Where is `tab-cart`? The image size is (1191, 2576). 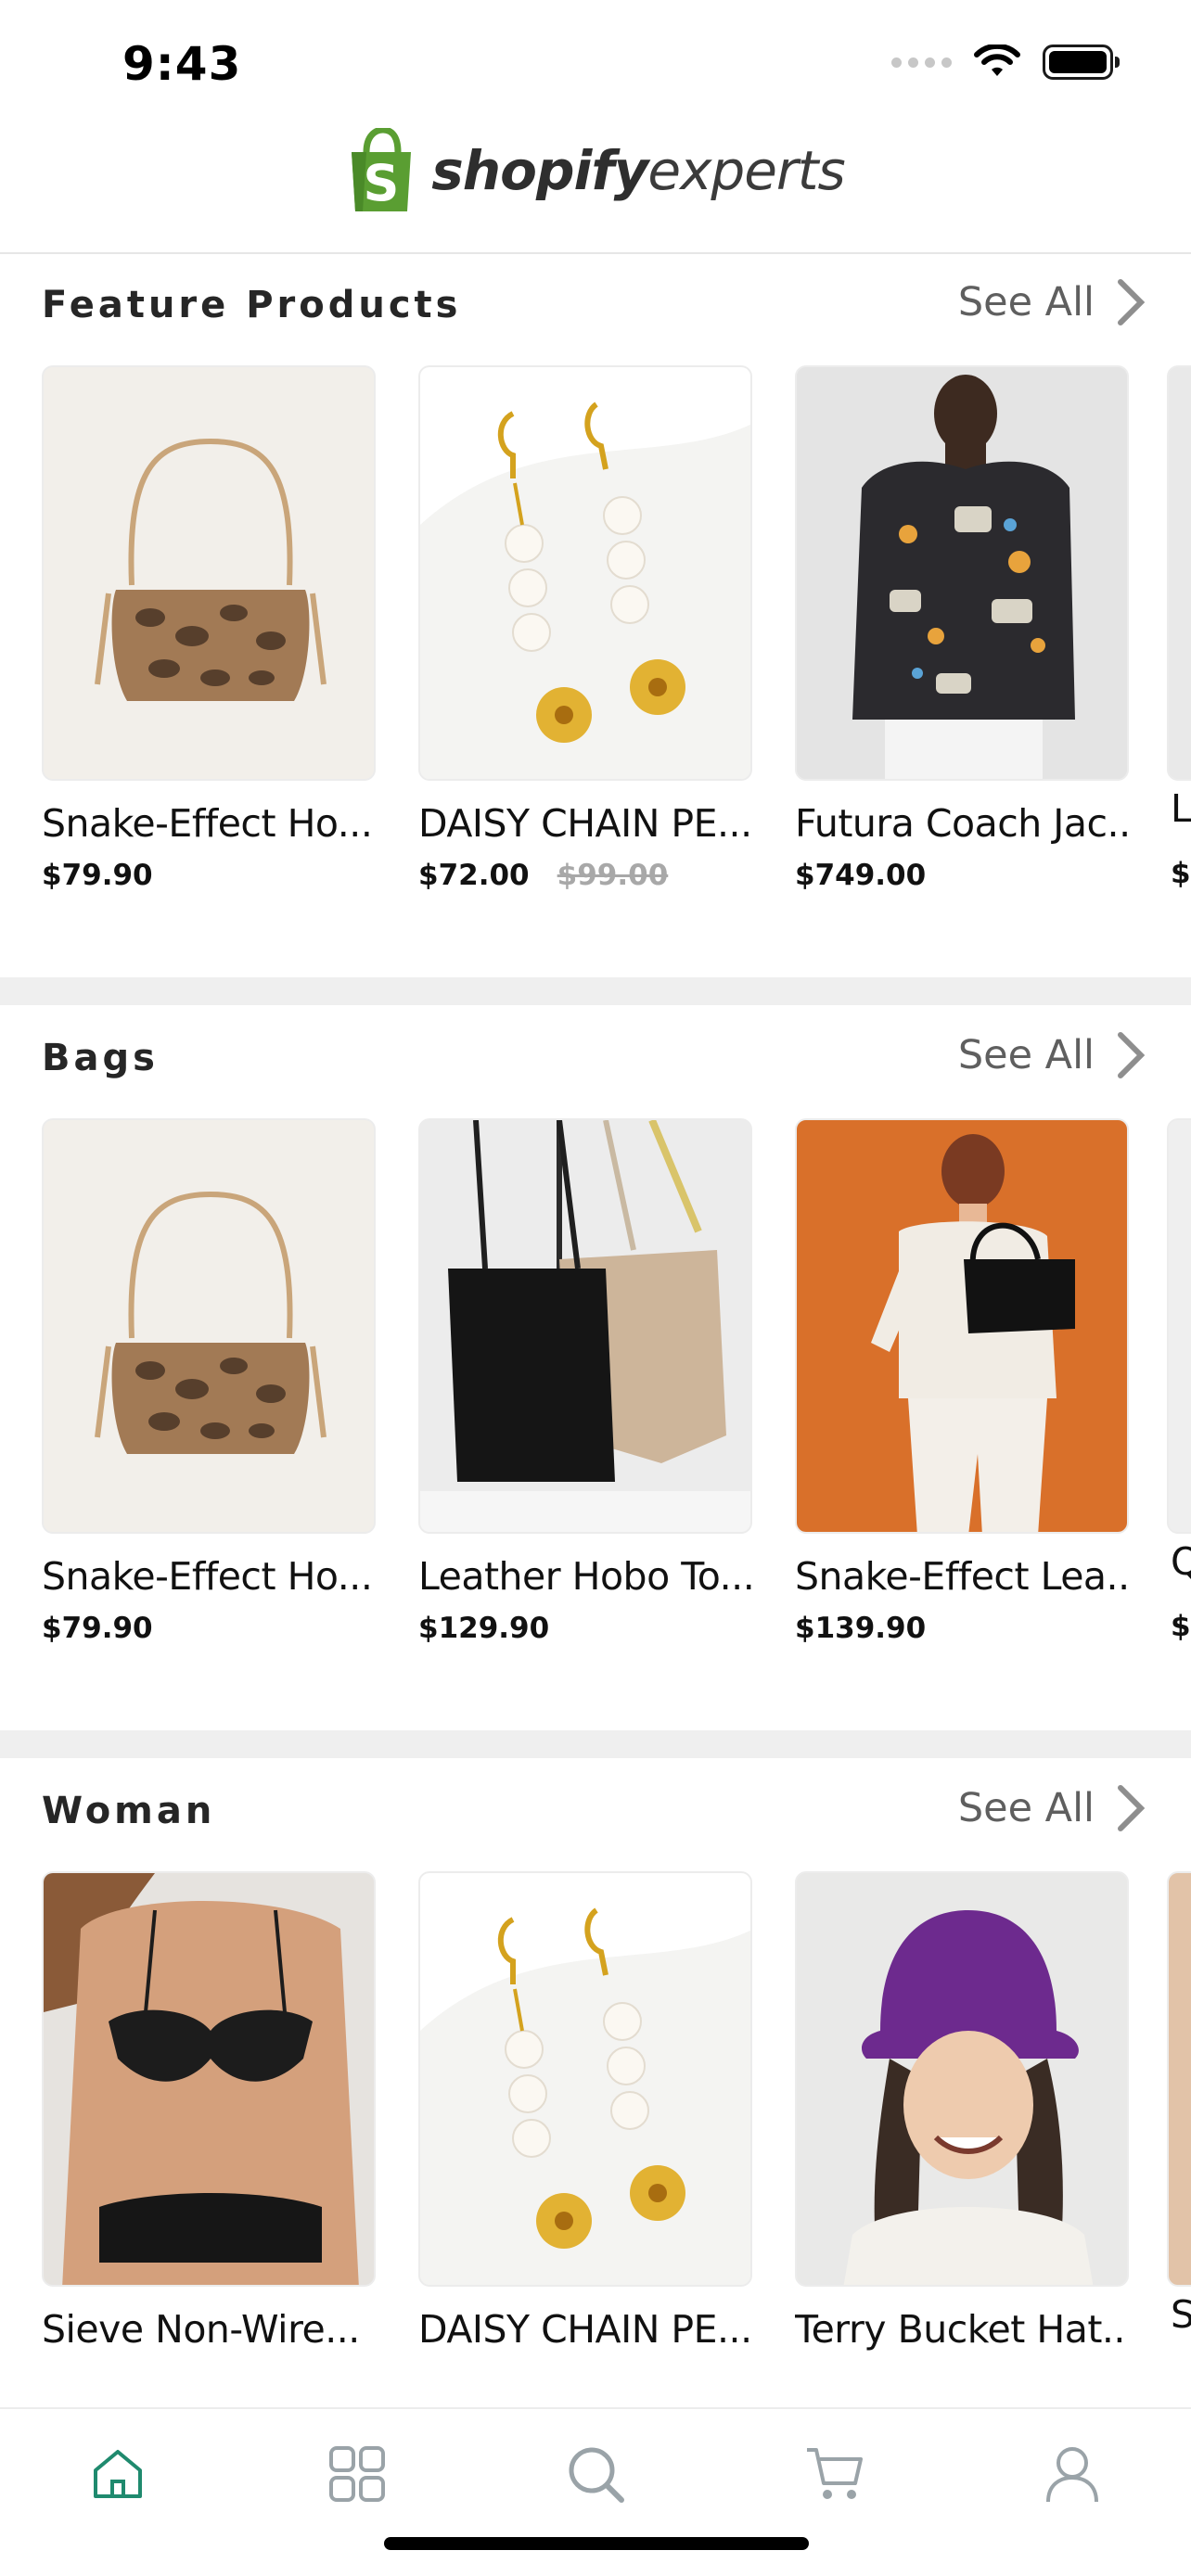 tab-cart is located at coordinates (835, 2474).